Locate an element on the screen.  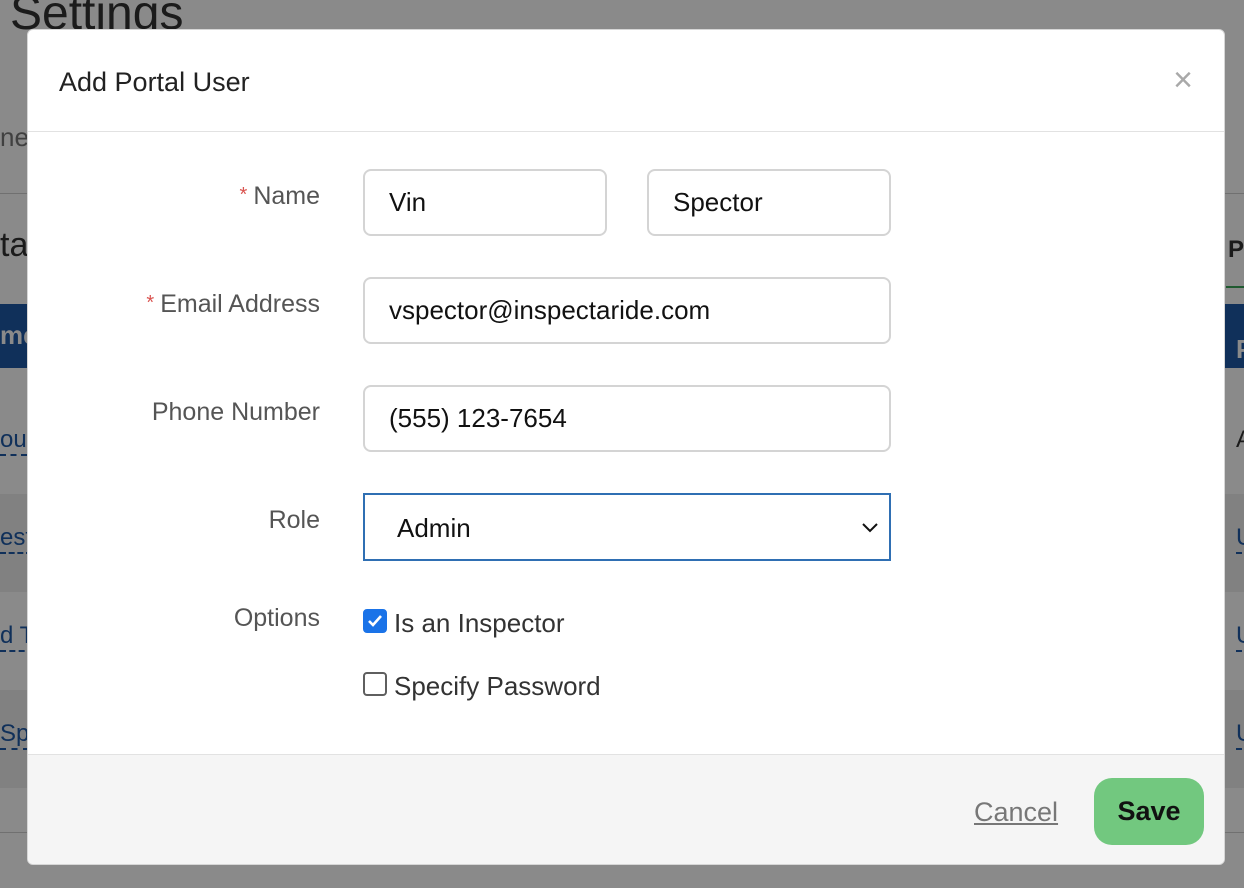
email-label: * Email Address is located at coordinates (233, 304).